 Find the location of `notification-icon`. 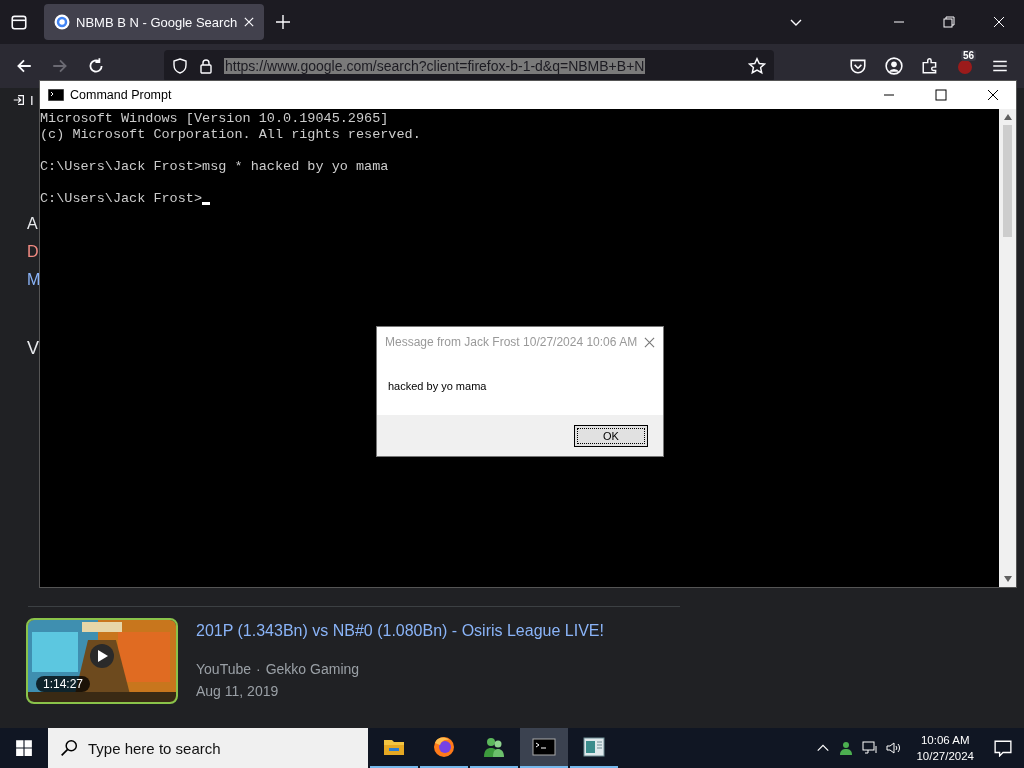

notification-icon is located at coordinates (1003, 748).